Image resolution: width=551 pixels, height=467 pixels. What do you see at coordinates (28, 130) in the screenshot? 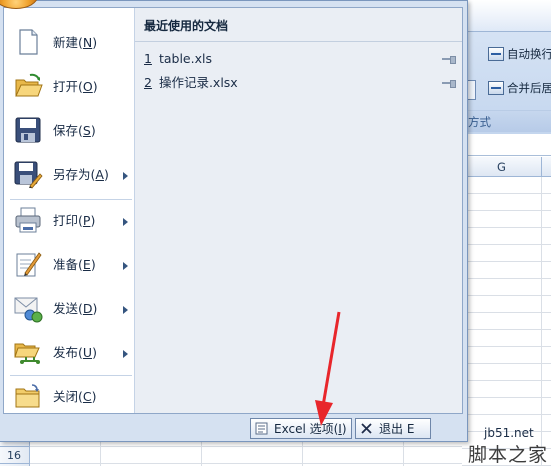
I see `save-floppy-icon` at bounding box center [28, 130].